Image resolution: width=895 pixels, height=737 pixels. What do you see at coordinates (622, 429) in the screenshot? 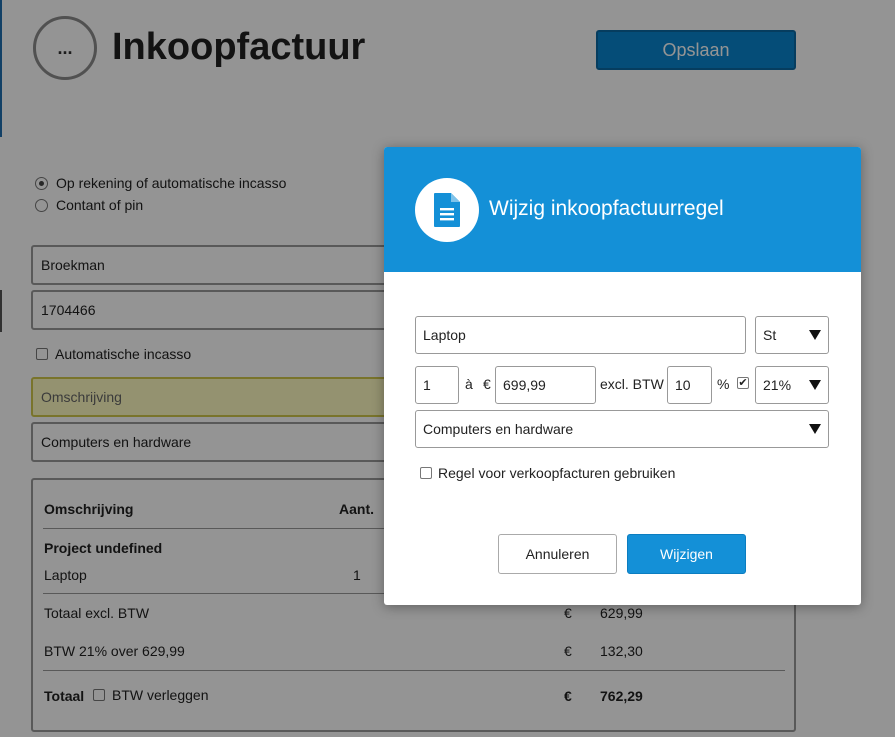
I see `category-select: Computers en hardware` at bounding box center [622, 429].